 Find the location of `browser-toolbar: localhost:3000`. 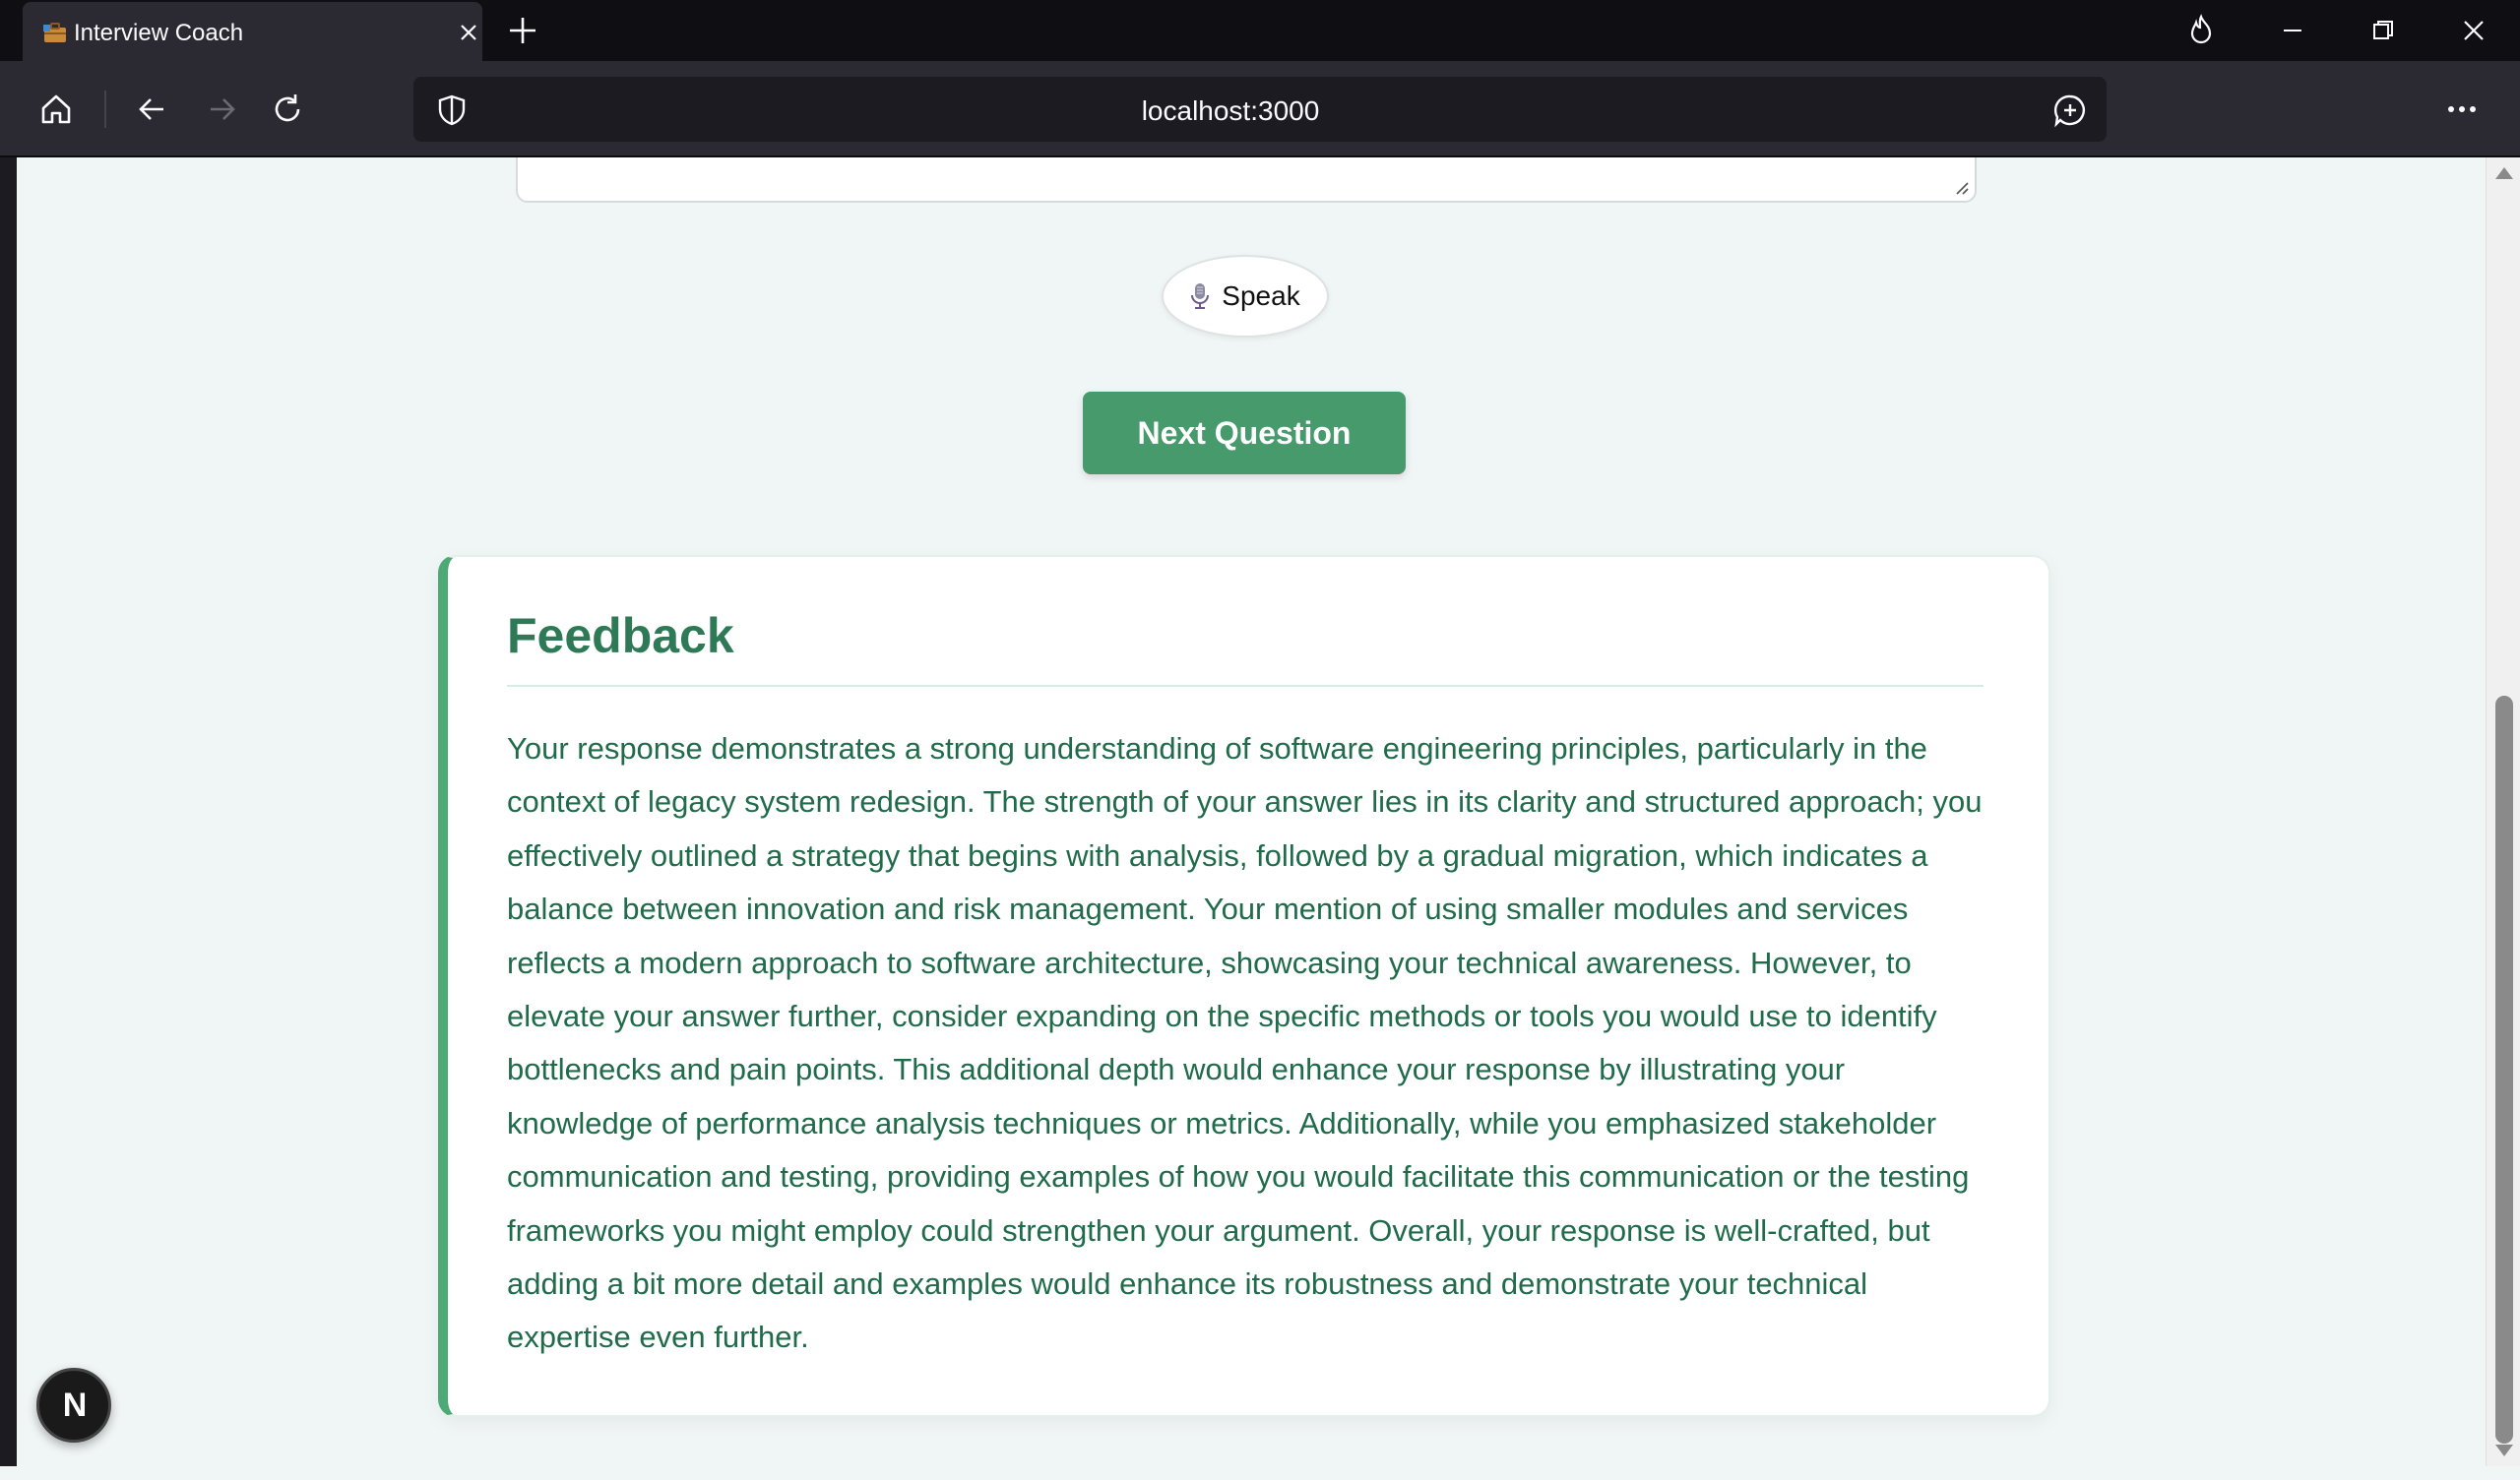

browser-toolbar: localhost:3000 is located at coordinates (1260, 109).